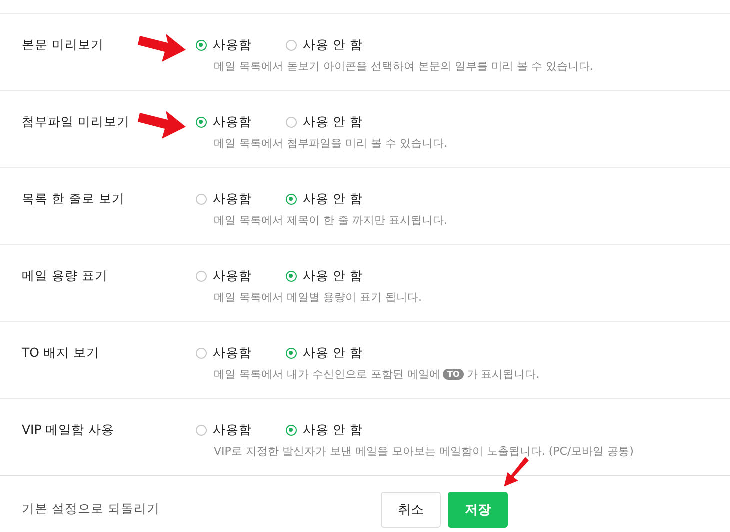 Image resolution: width=730 pixels, height=532 pixels. What do you see at coordinates (318, 297) in the screenshot?
I see `setting-description: 메일 목록에서 메일별 용량이 표기 됩니다.` at bounding box center [318, 297].